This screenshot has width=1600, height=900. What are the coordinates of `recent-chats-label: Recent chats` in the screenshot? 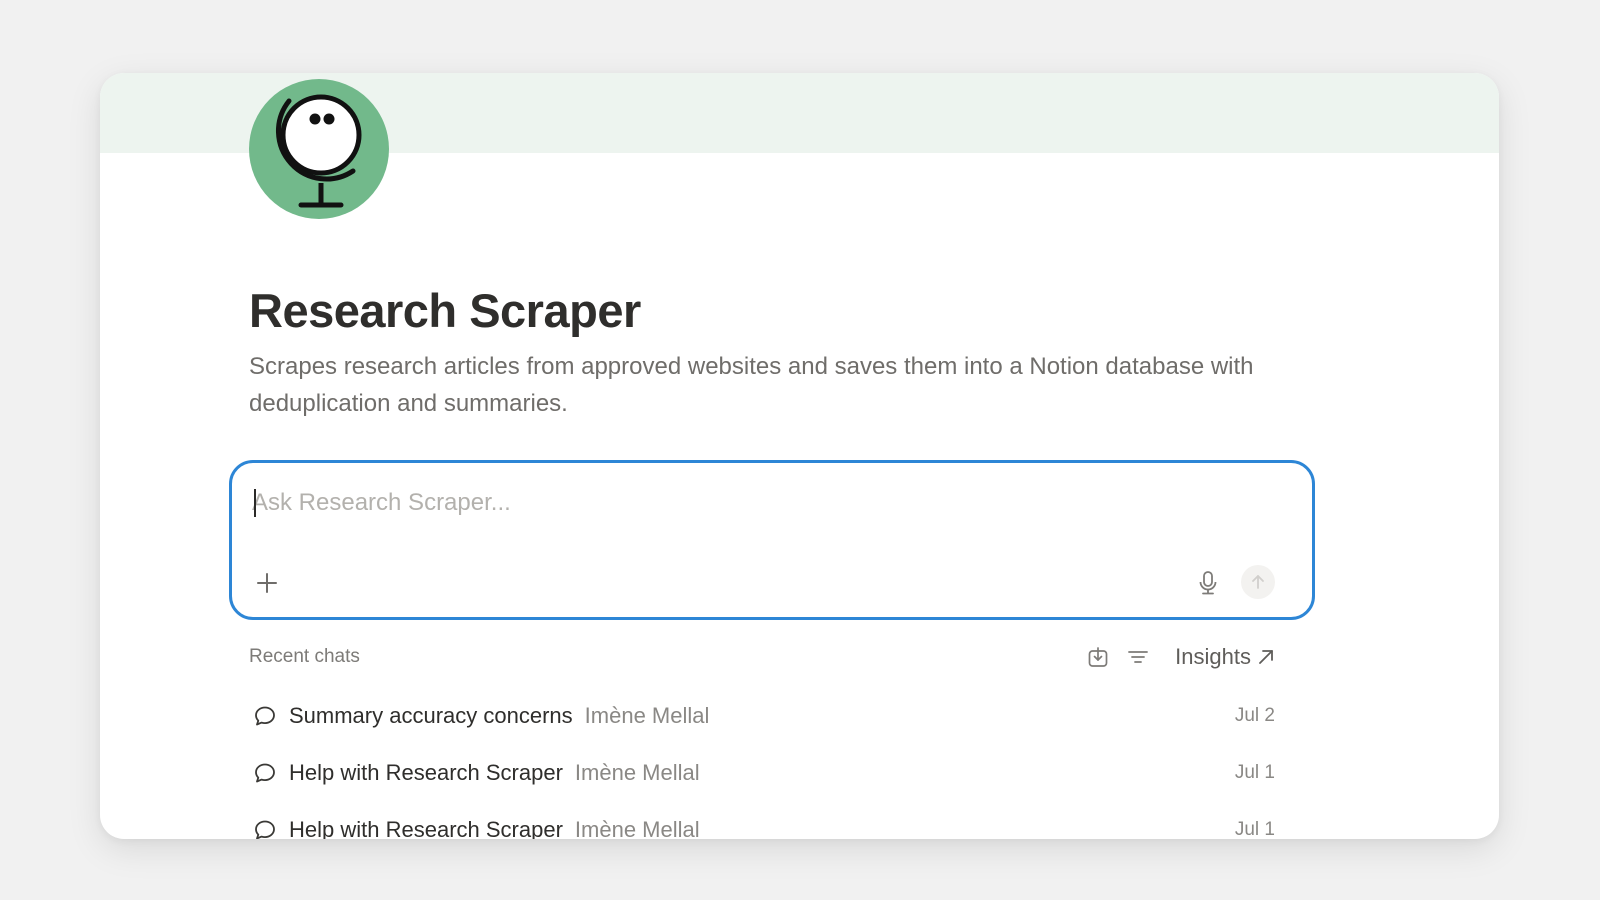 It's located at (304, 656).